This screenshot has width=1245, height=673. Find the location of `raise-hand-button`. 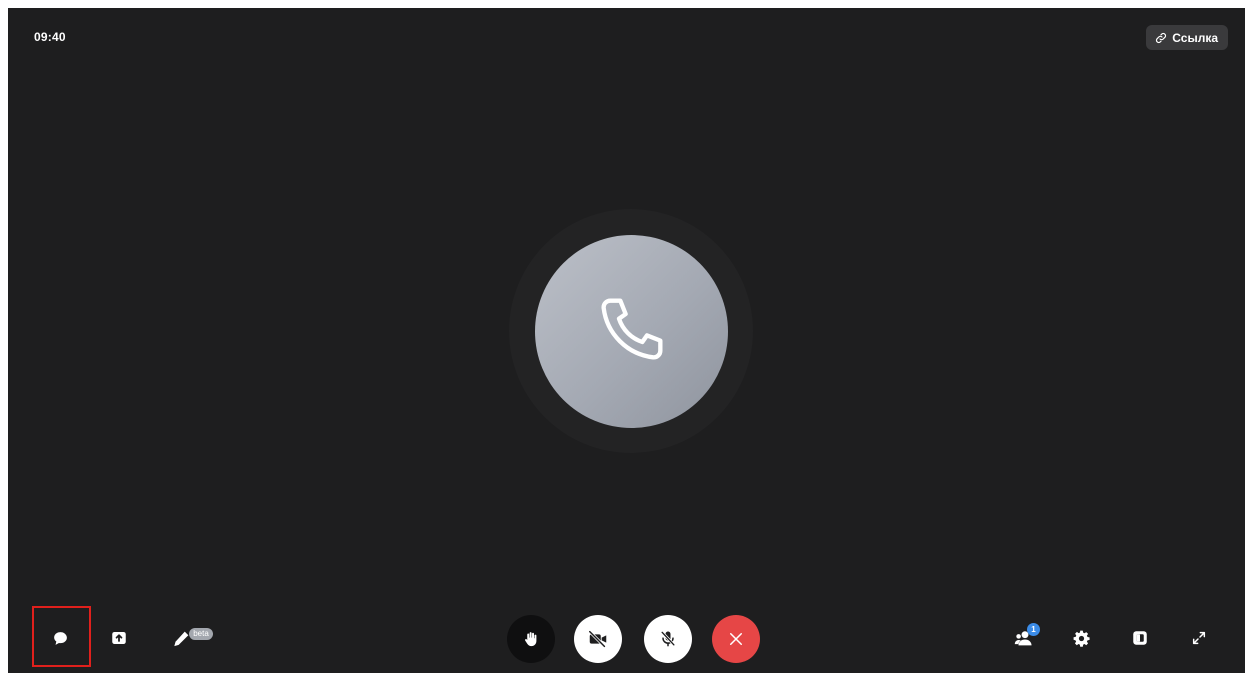

raise-hand-button is located at coordinates (531, 639).